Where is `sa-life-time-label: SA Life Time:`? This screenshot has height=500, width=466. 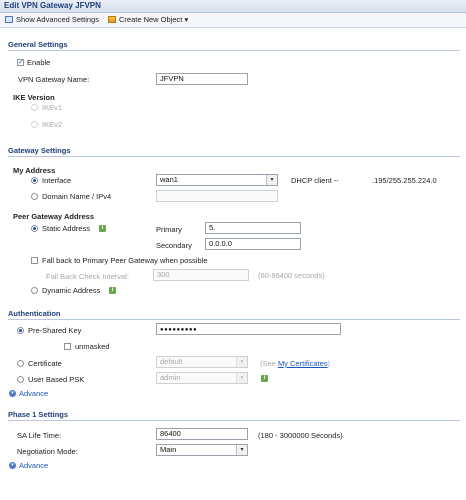 sa-life-time-label: SA Life Time: is located at coordinates (39, 435).